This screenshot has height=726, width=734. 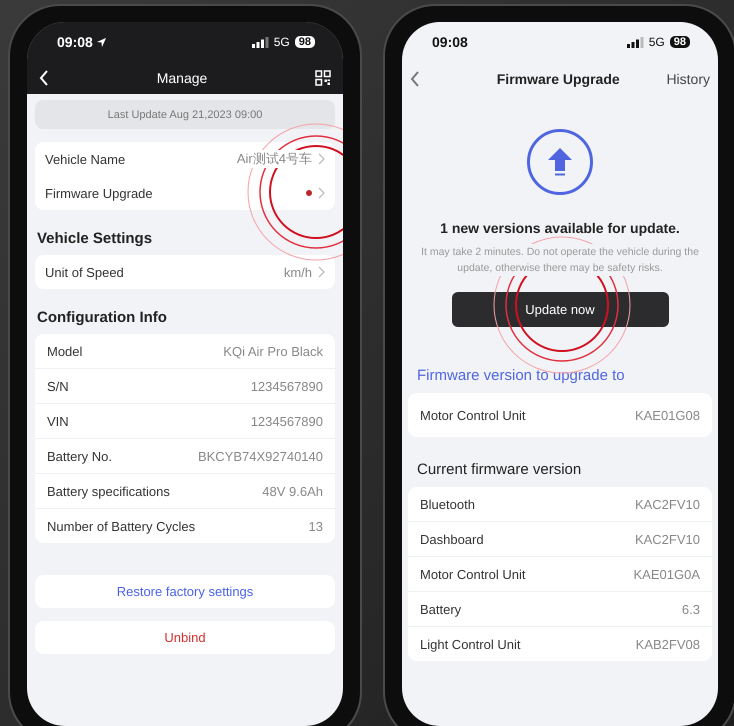 What do you see at coordinates (315, 526) in the screenshot?
I see `info-value: 13` at bounding box center [315, 526].